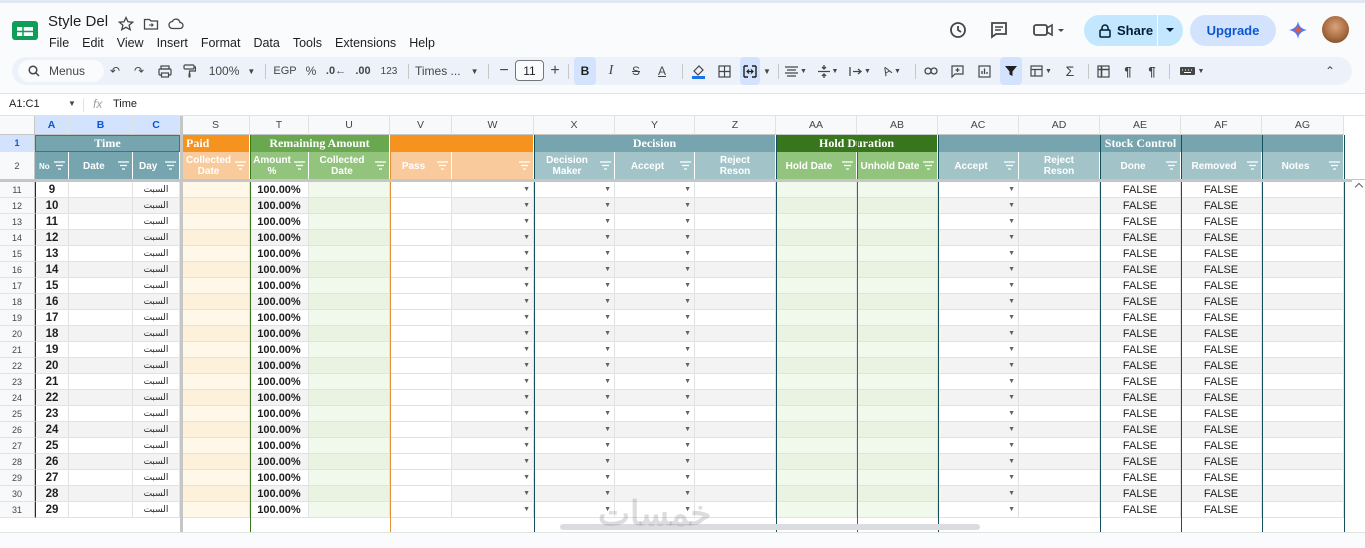 The height and width of the screenshot is (548, 1365). What do you see at coordinates (52, 494) in the screenshot?
I see `cell-no: 28` at bounding box center [52, 494].